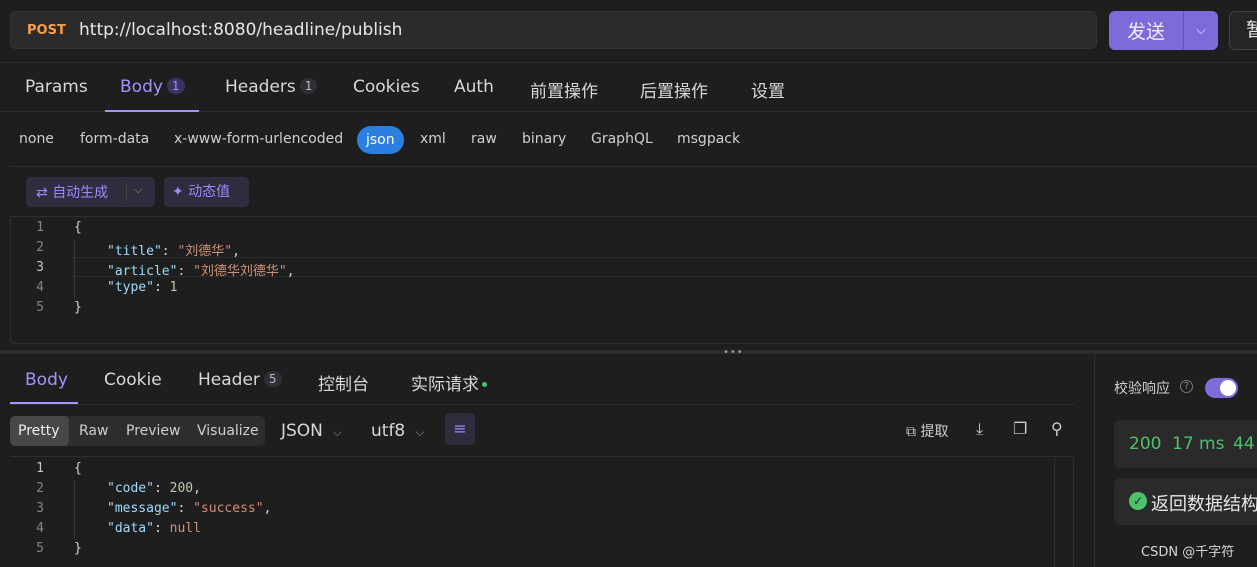 The image size is (1257, 567). I want to click on search-icon: ⚲, so click(1057, 428).